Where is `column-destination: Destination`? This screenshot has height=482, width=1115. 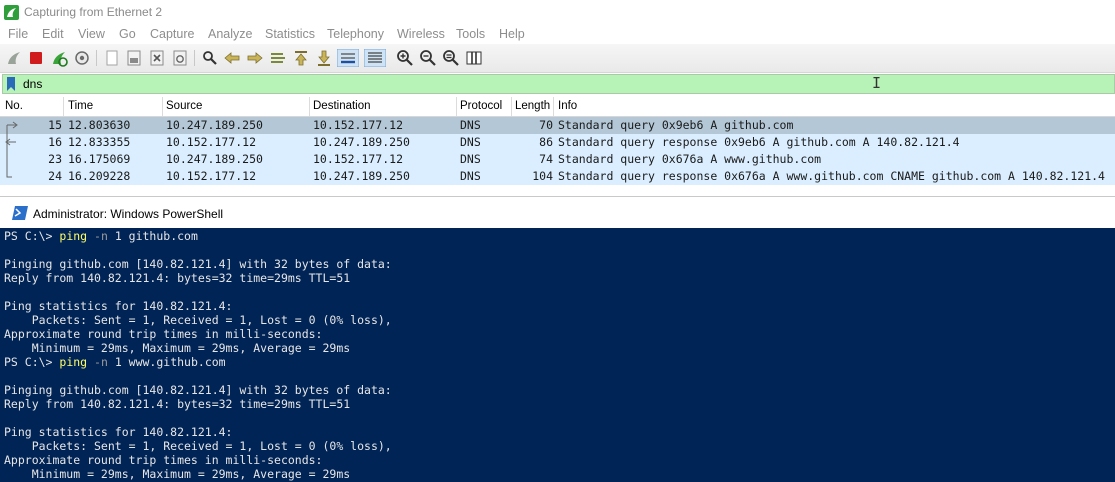
column-destination: Destination is located at coordinates (342, 106).